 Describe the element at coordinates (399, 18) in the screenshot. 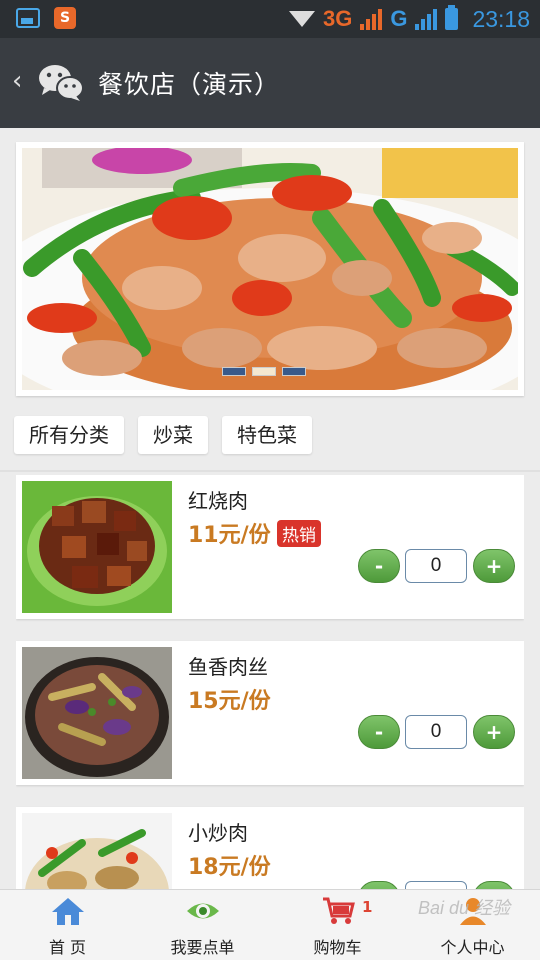

I see `network-g-label: G` at that location.